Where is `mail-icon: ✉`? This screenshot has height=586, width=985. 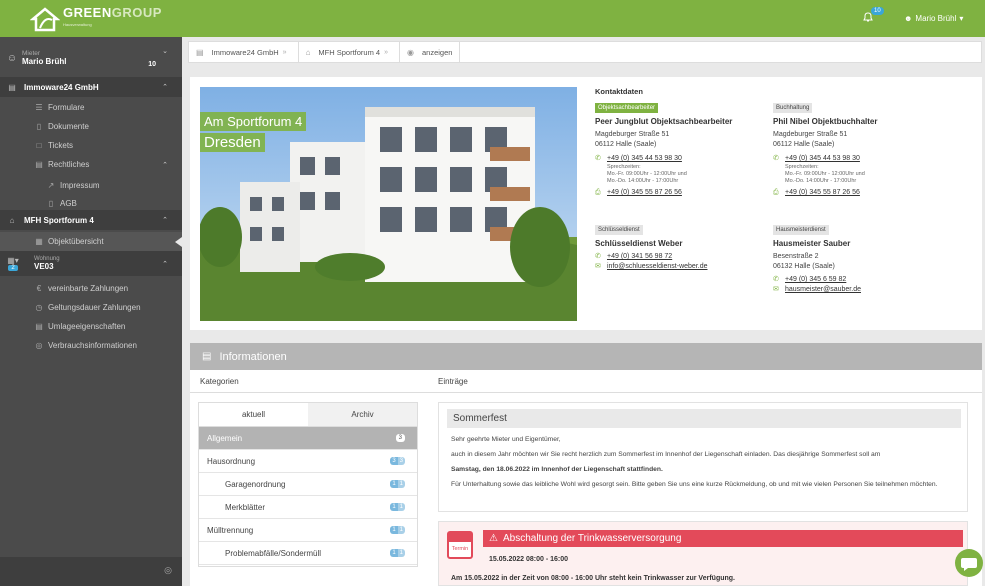
mail-icon: ✉ is located at coordinates (776, 289).